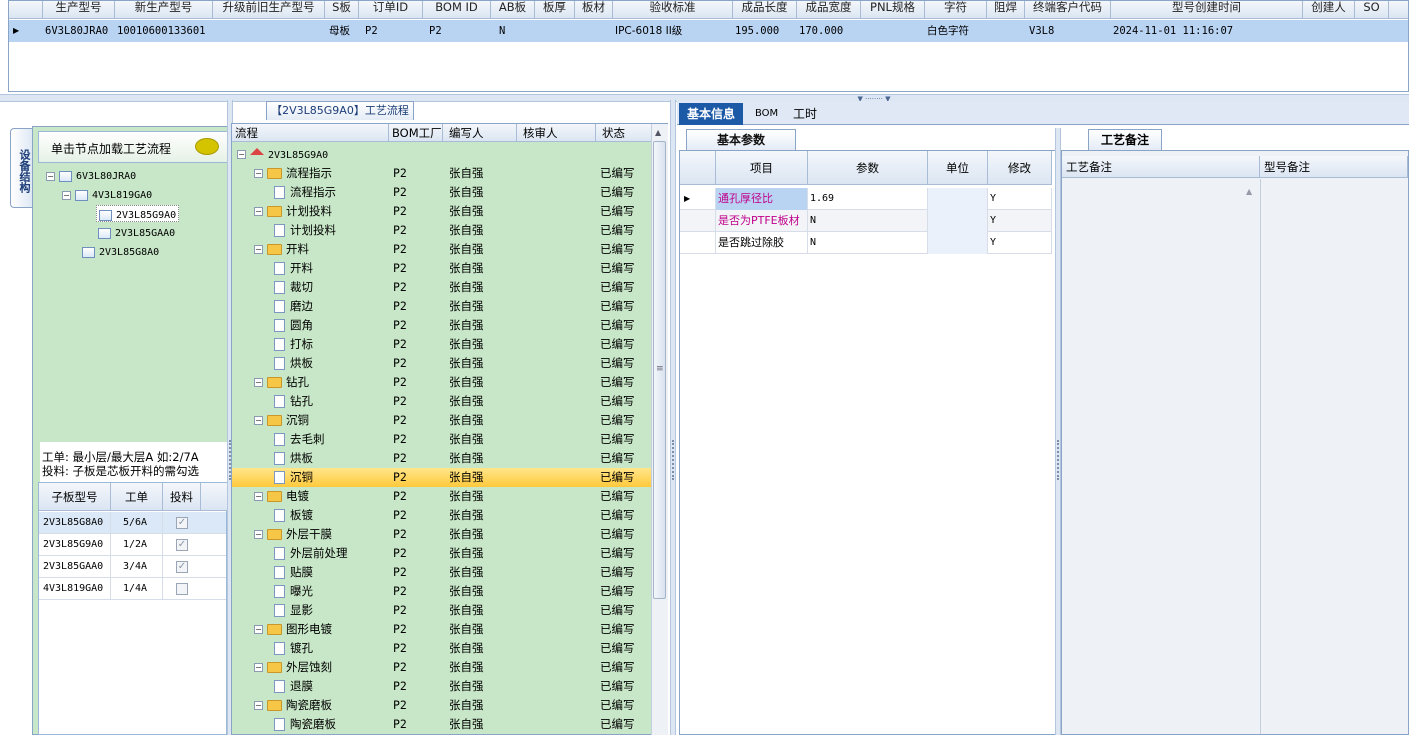 The height and width of the screenshot is (735, 1409). Describe the element at coordinates (182, 497) in the screenshot. I see `col-feed: 投料` at that location.